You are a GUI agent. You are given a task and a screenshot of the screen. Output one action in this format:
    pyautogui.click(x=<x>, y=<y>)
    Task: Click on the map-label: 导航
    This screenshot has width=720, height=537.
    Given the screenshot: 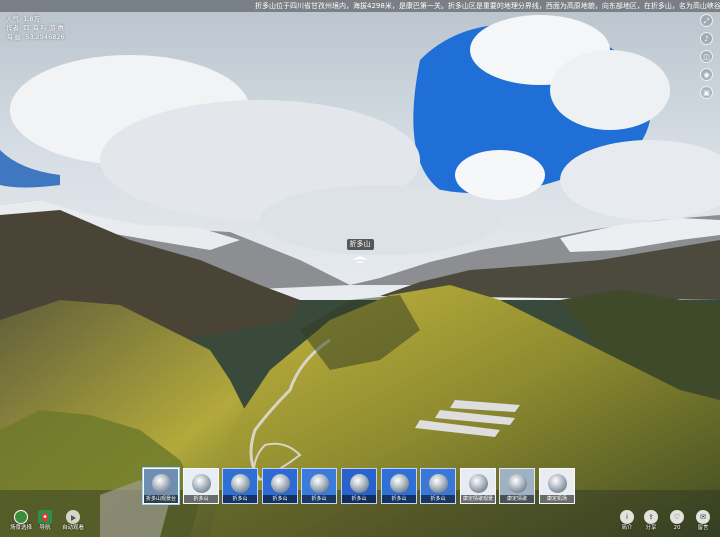 What is the action you would take?
    pyautogui.click(x=45, y=528)
    